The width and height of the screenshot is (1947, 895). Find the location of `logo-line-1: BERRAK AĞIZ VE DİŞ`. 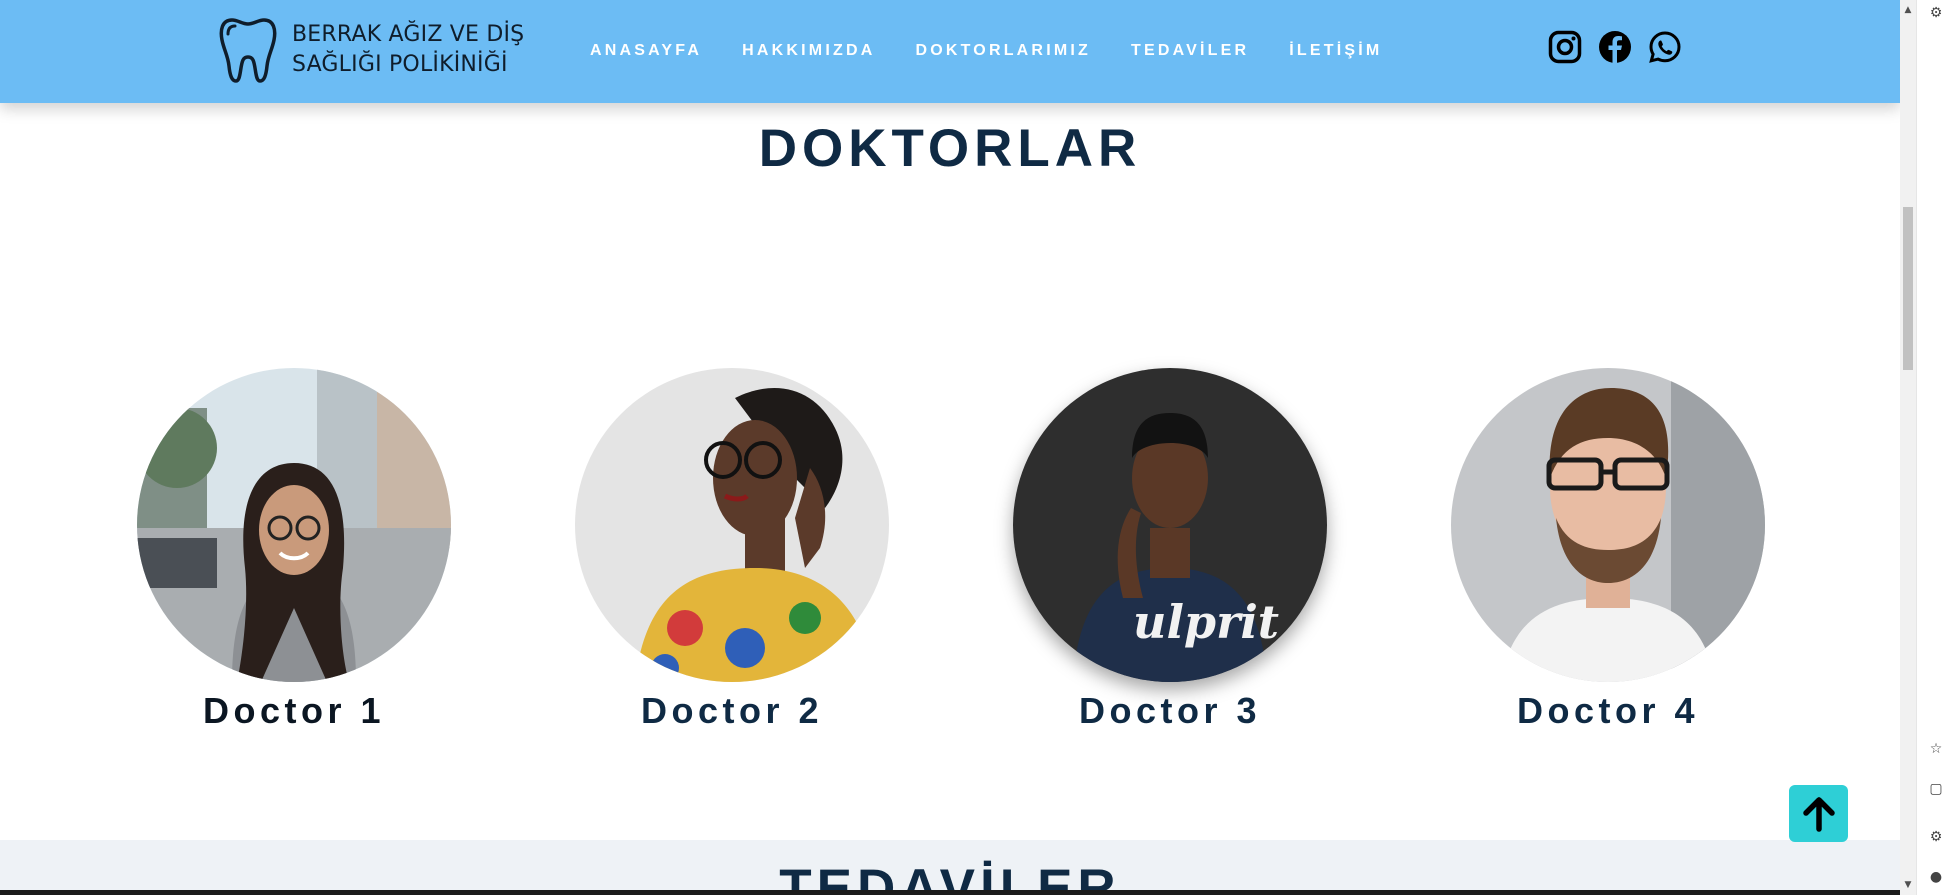

logo-line-1: BERRAK AĞIZ VE DİŞ is located at coordinates (408, 34).